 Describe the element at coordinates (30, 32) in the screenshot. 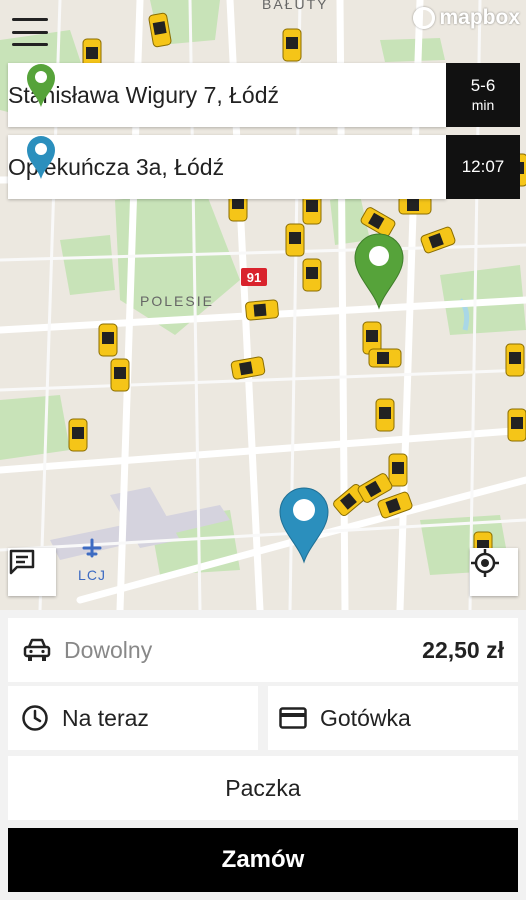

I see `hamburger-menu-icon` at that location.